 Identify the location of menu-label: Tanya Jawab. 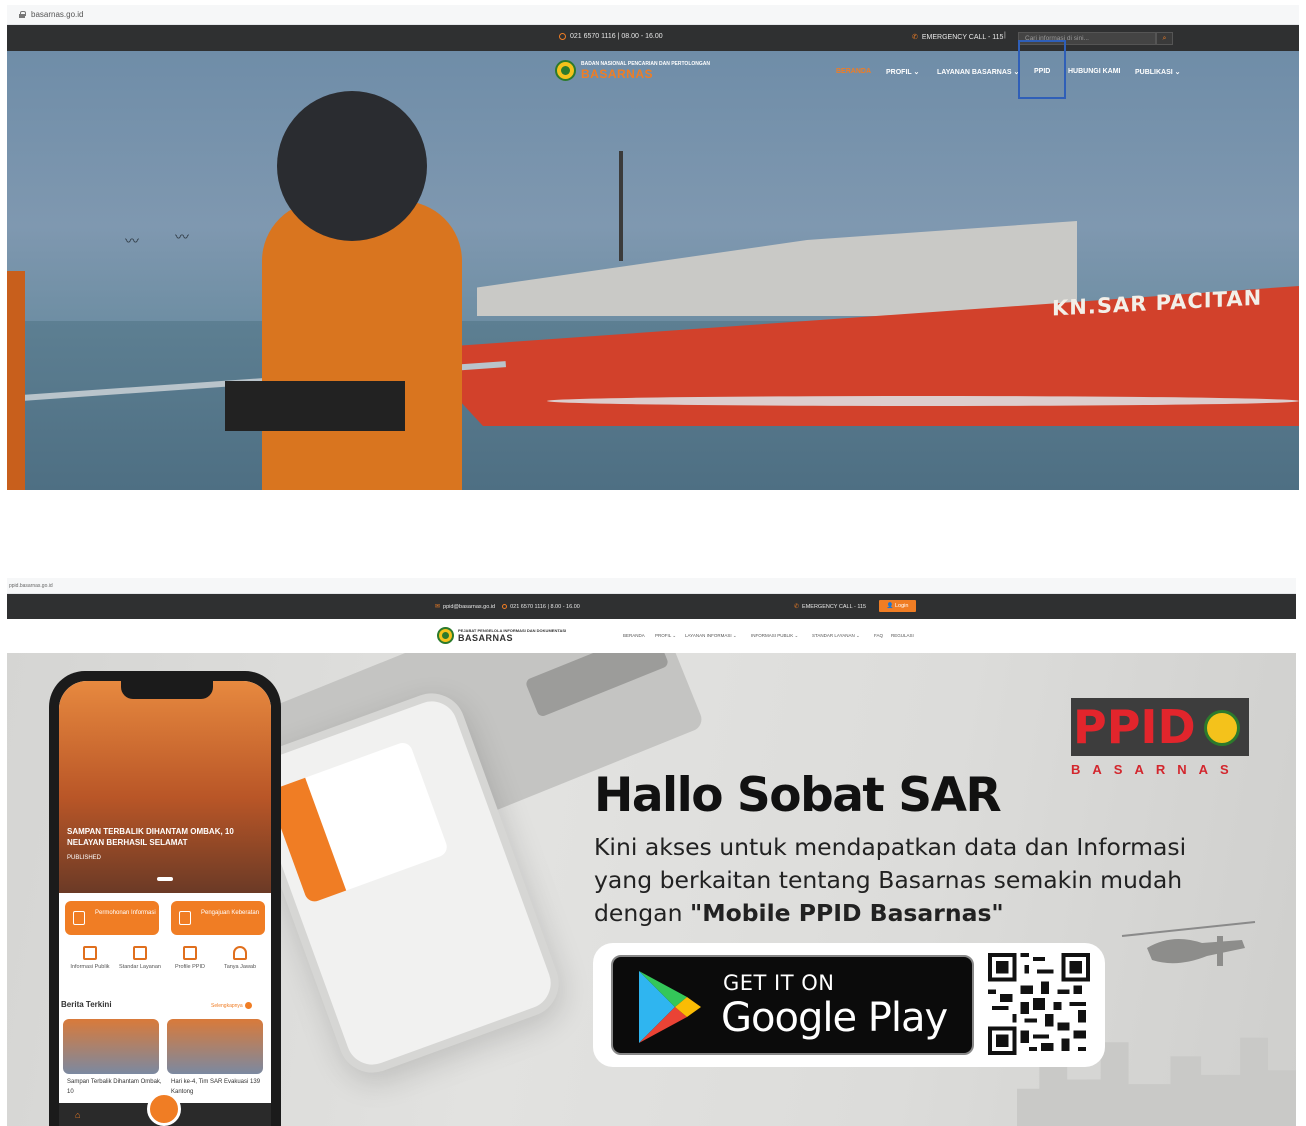
(240, 967).